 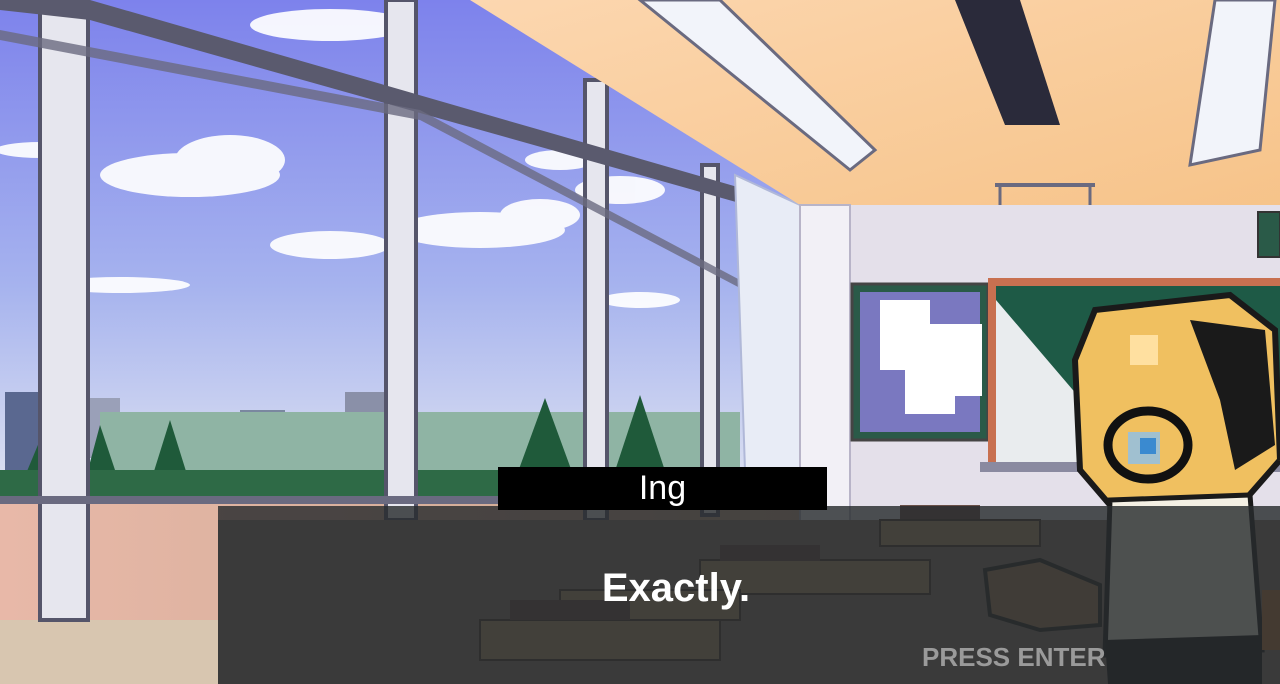 I want to click on wall-clock, so click(x=1268, y=234).